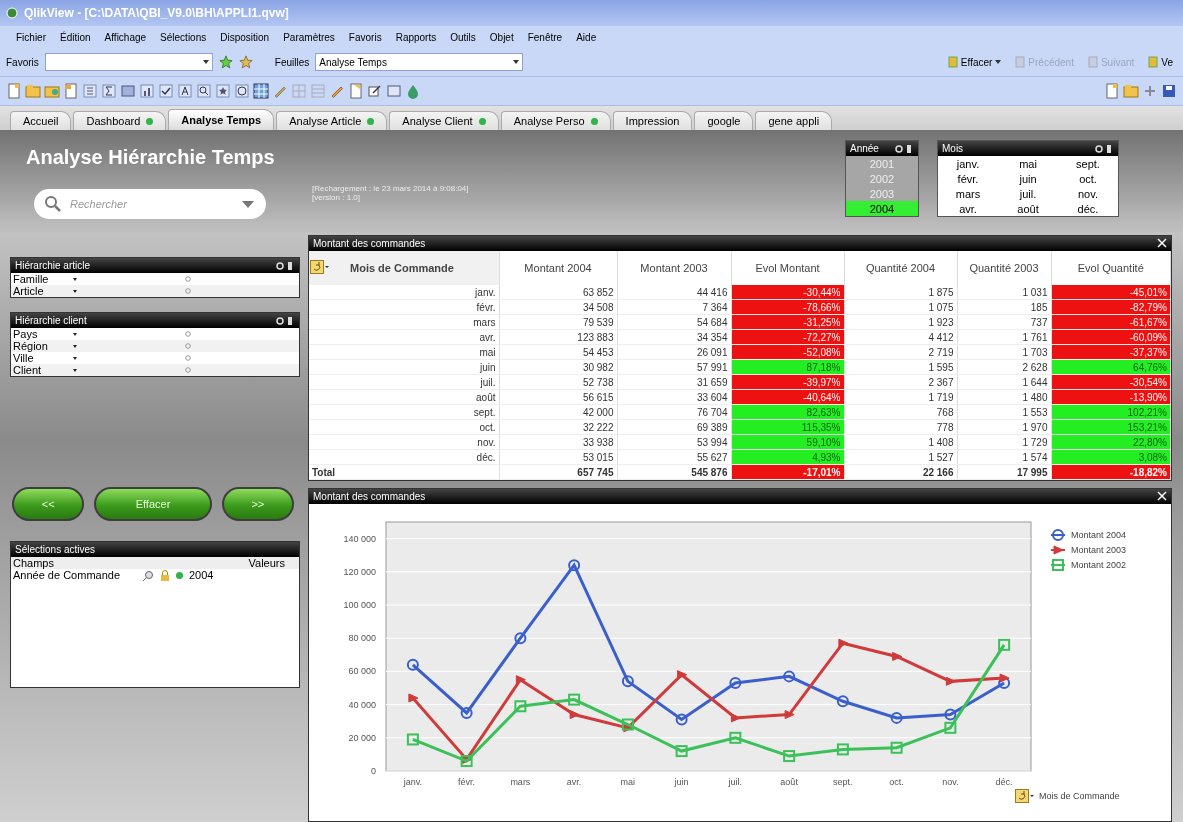 The image size is (1183, 822). I want to click on menu-item: Objet, so click(501, 37).